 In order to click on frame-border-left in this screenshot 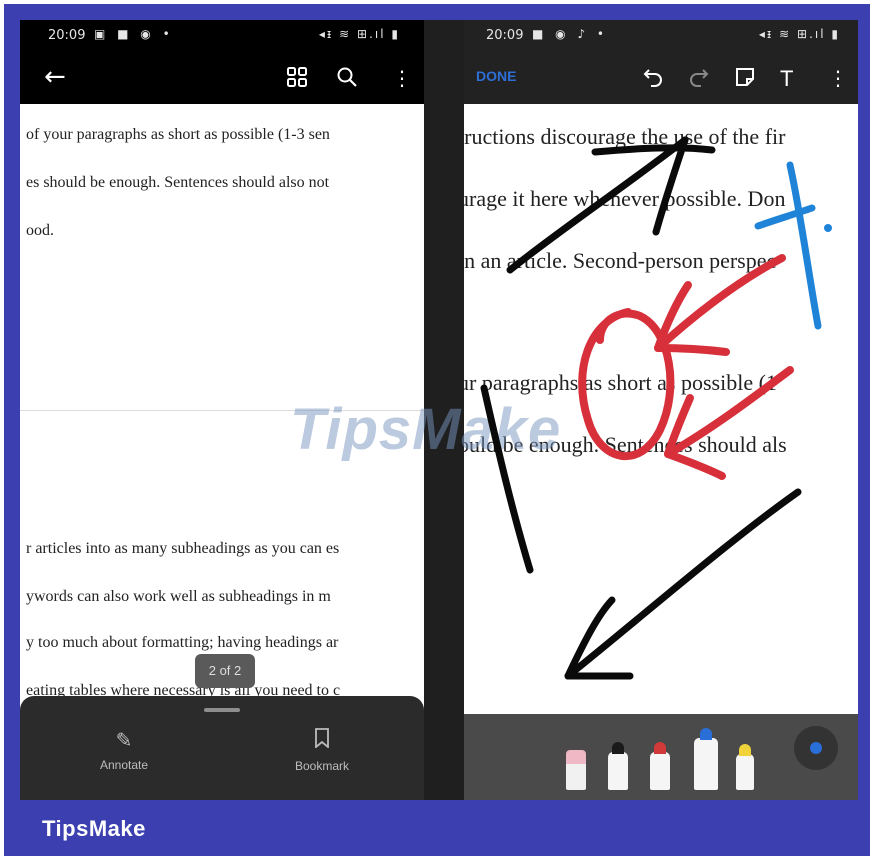, I will do `click(12, 404)`.